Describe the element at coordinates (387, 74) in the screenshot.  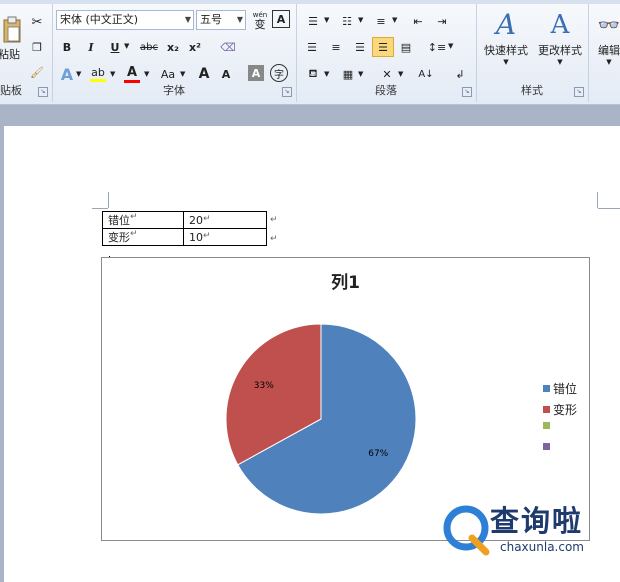
I see `asian-layout-button: ✕` at that location.